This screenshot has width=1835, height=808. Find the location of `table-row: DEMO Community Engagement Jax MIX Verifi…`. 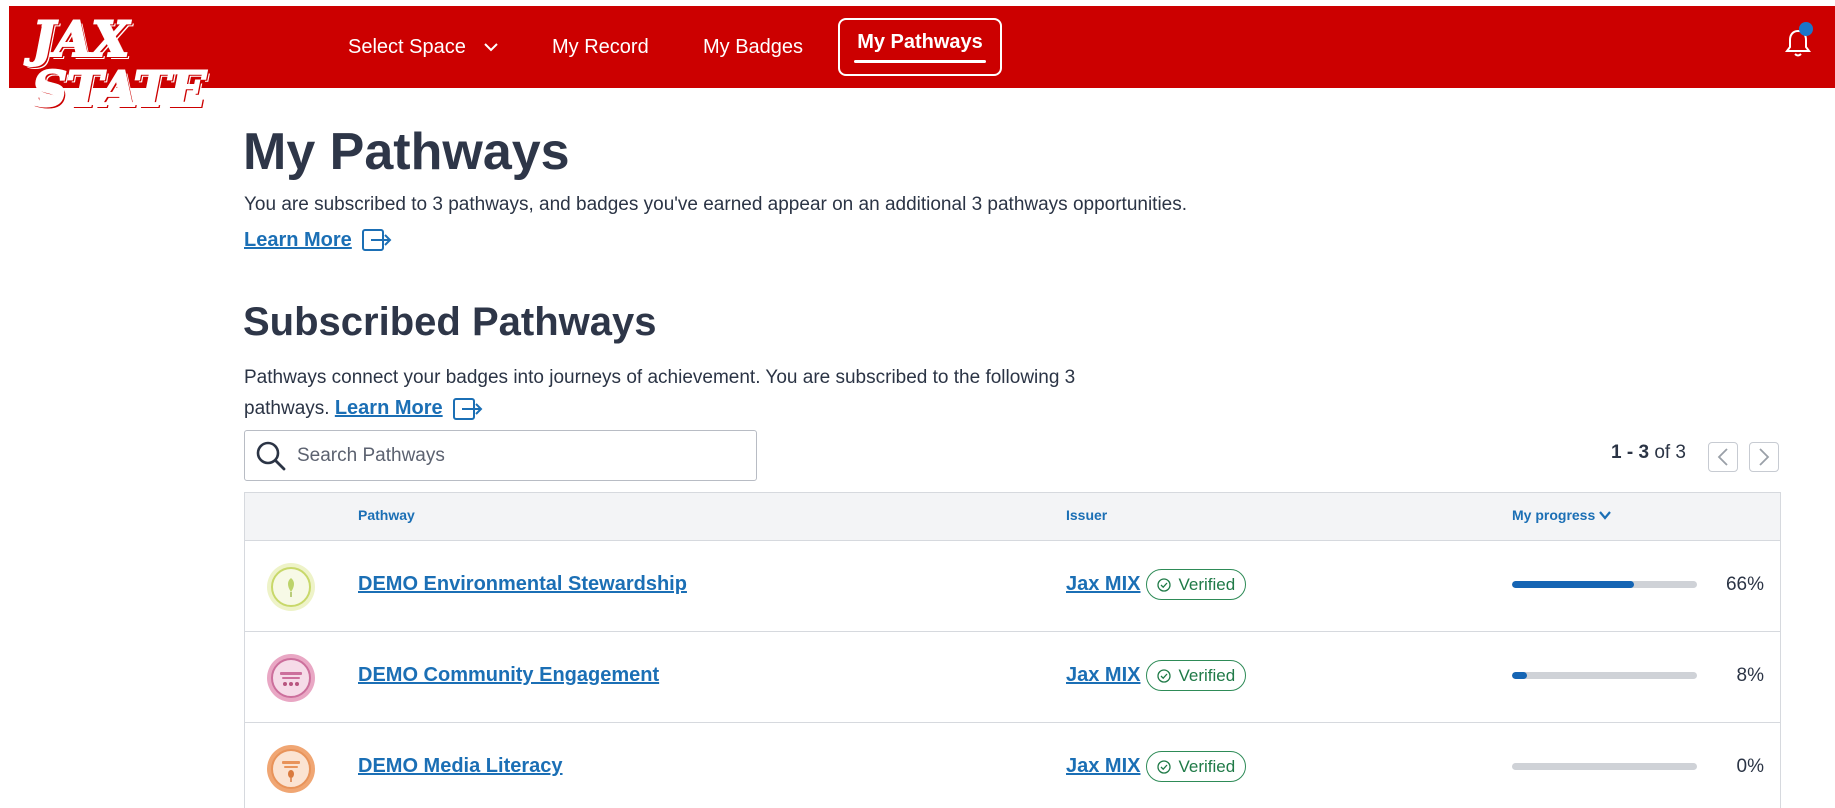

table-row: DEMO Community Engagement Jax MIX Verifi… is located at coordinates (1012, 677).